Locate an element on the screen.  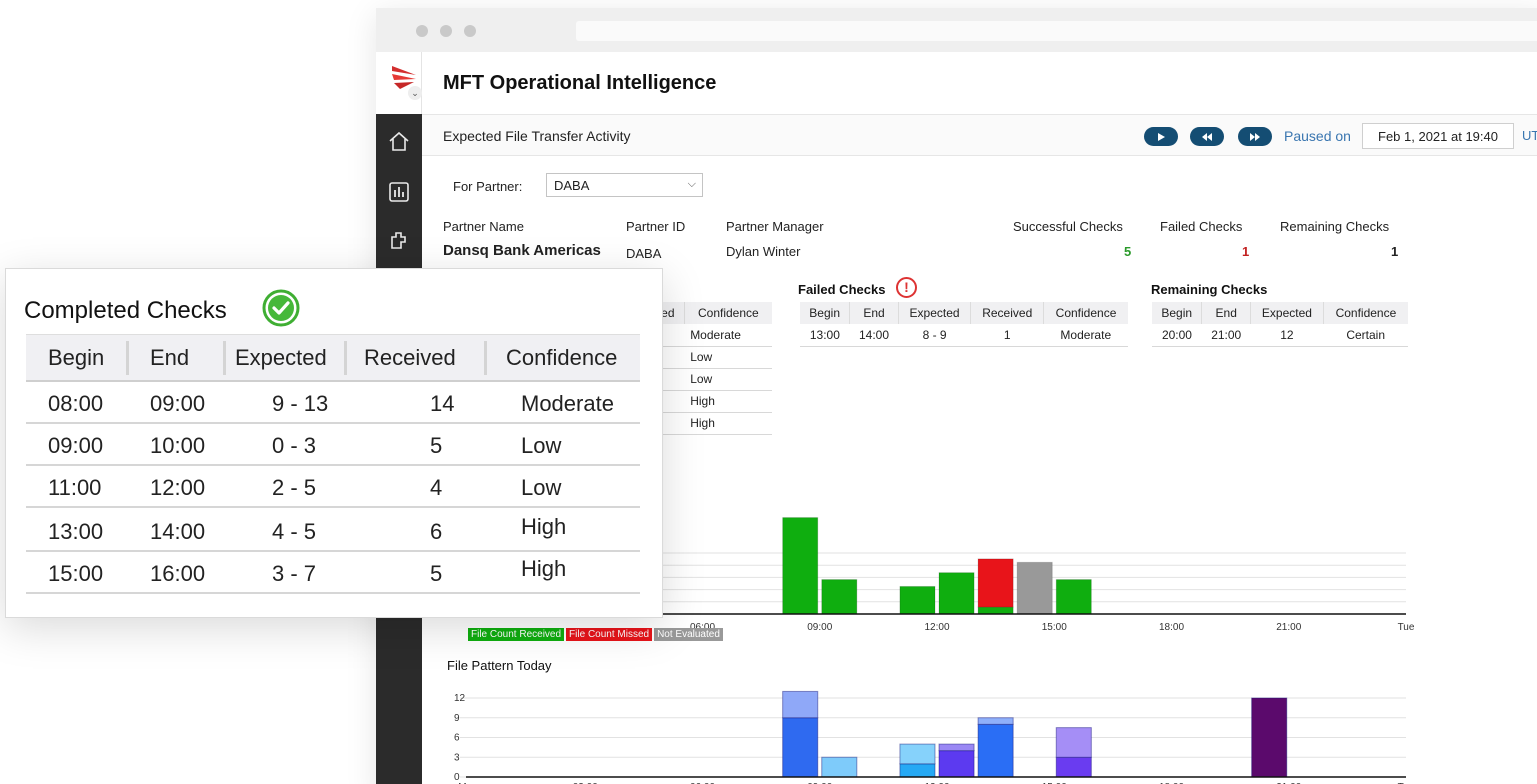
completed-checks-header: Begin End Expected Received Confidence is located at coordinates (333, 358).